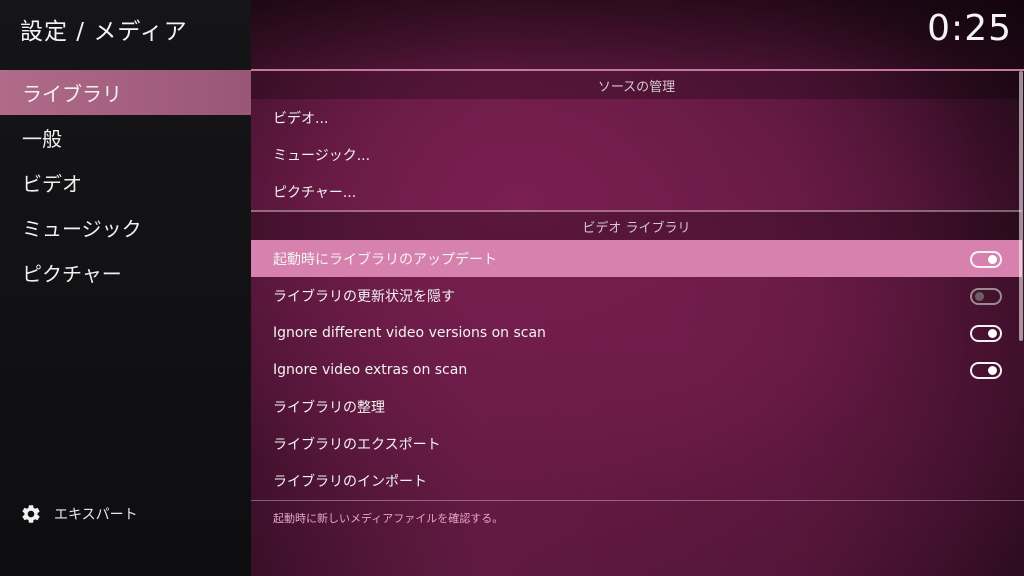 The width and height of the screenshot is (1024, 576). Describe the element at coordinates (125, 92) in the screenshot. I see `sidebar-item-library: ライブラリ` at that location.